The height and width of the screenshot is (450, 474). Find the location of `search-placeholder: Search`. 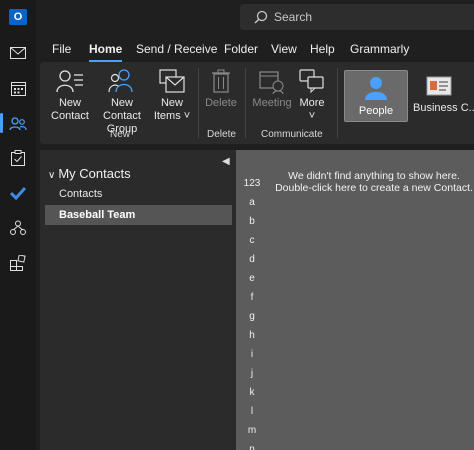

search-placeholder: Search is located at coordinates (293, 17).